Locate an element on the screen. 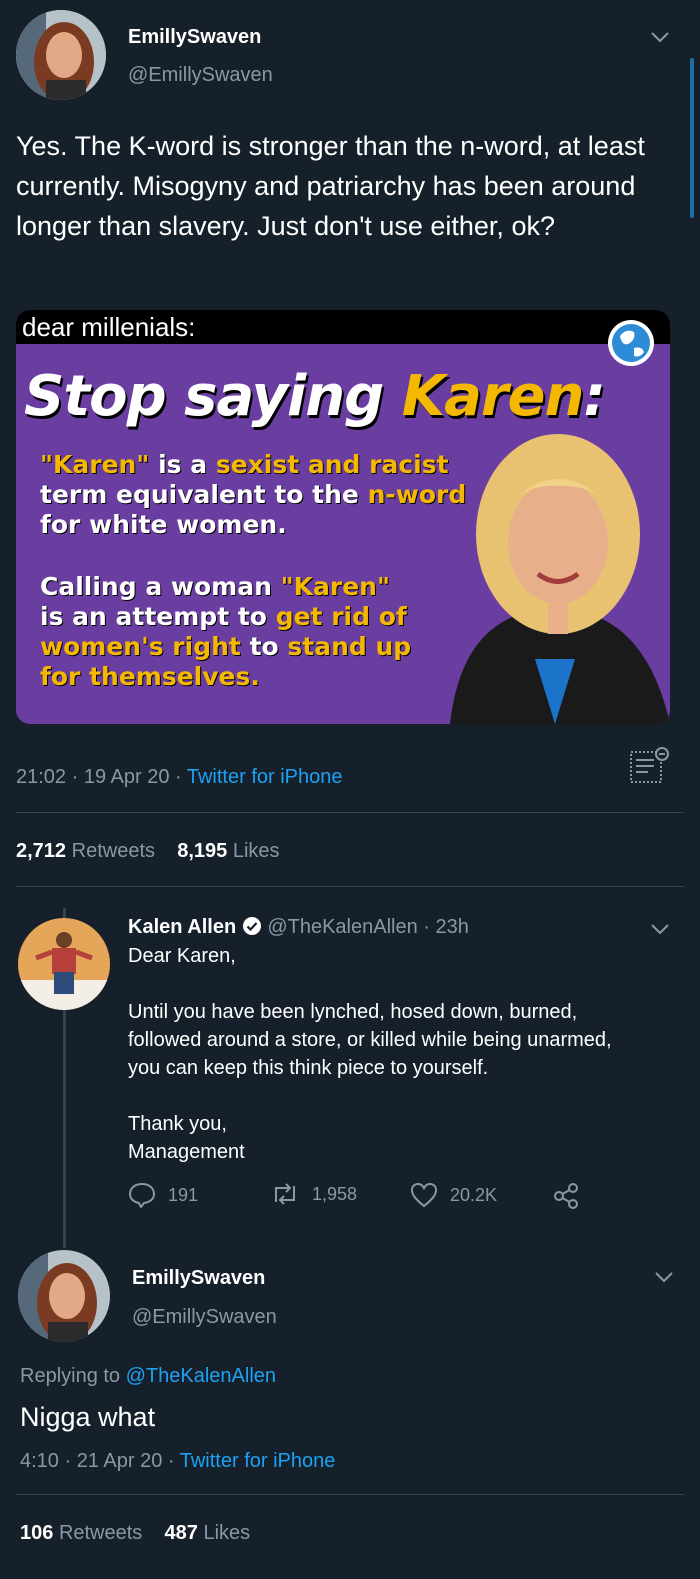  body-span: term equivalent to the is located at coordinates (204, 494).